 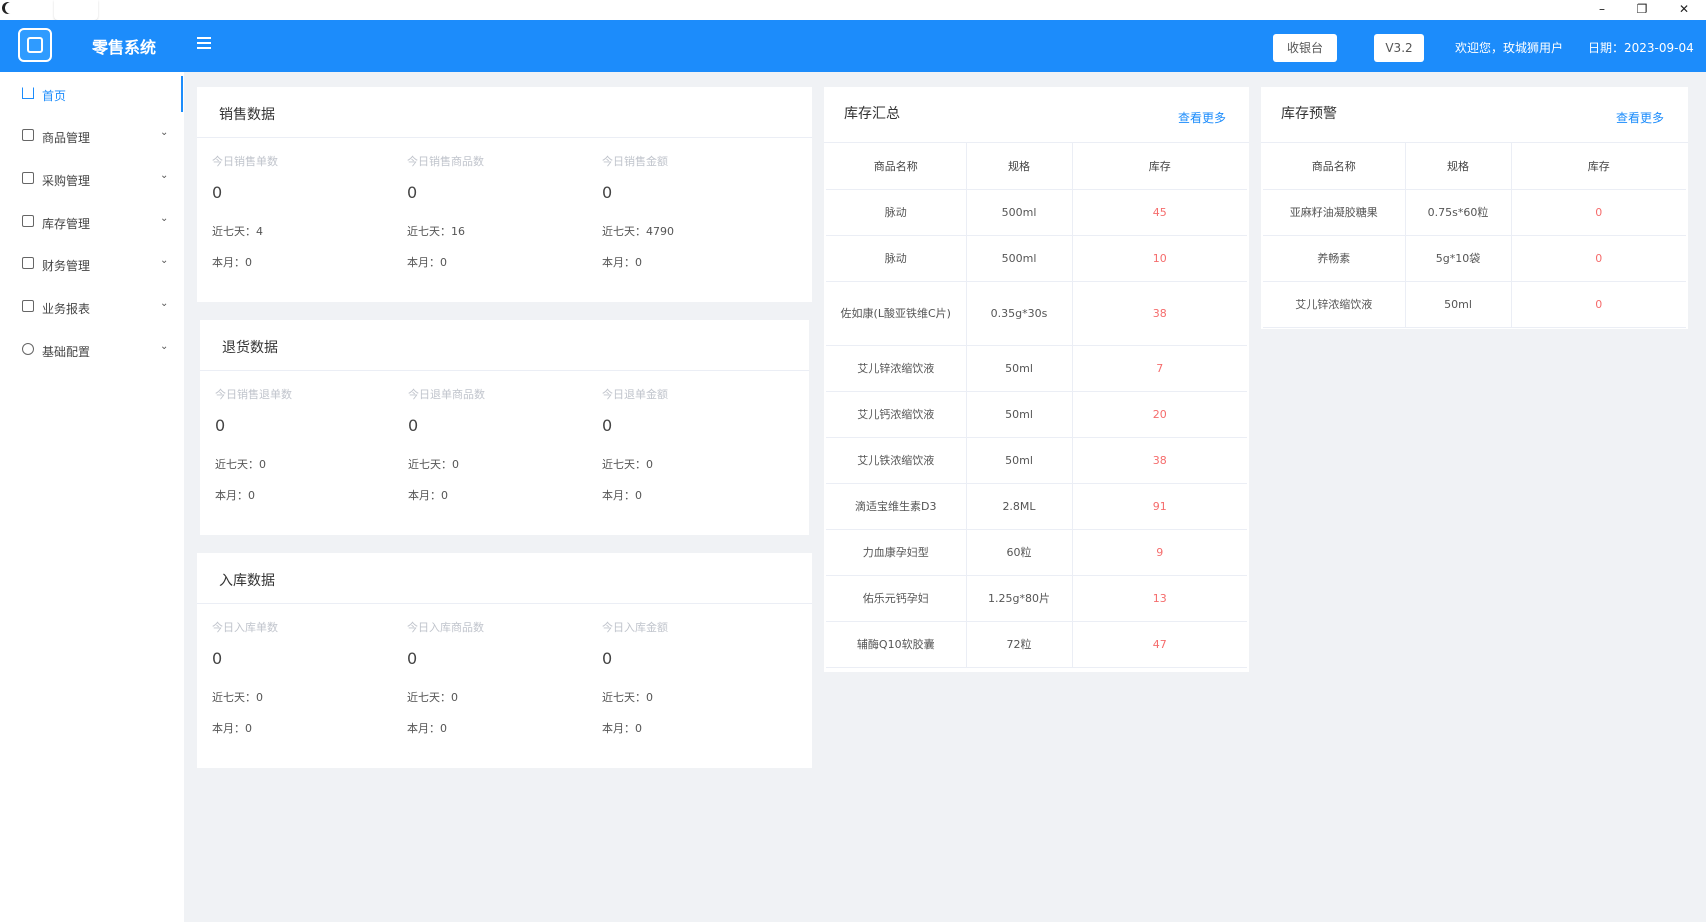 I want to click on sidebar-item-label: 首页, so click(x=54, y=96).